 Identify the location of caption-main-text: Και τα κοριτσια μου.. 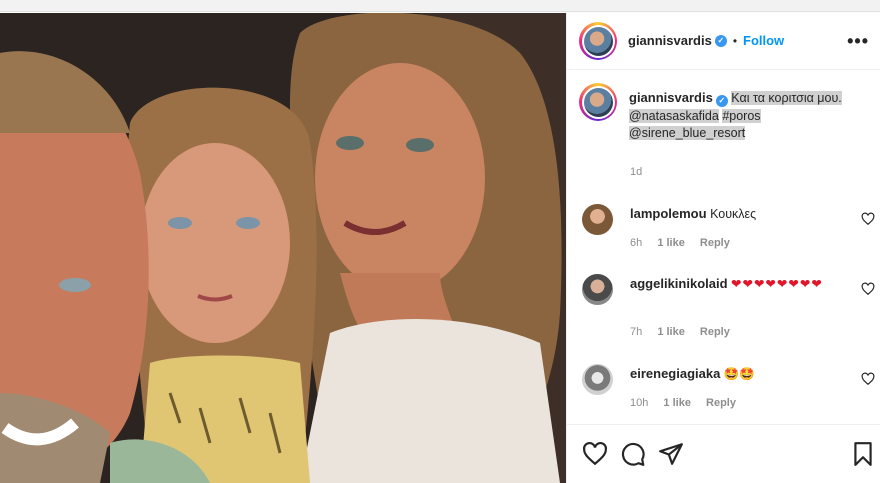
(786, 98).